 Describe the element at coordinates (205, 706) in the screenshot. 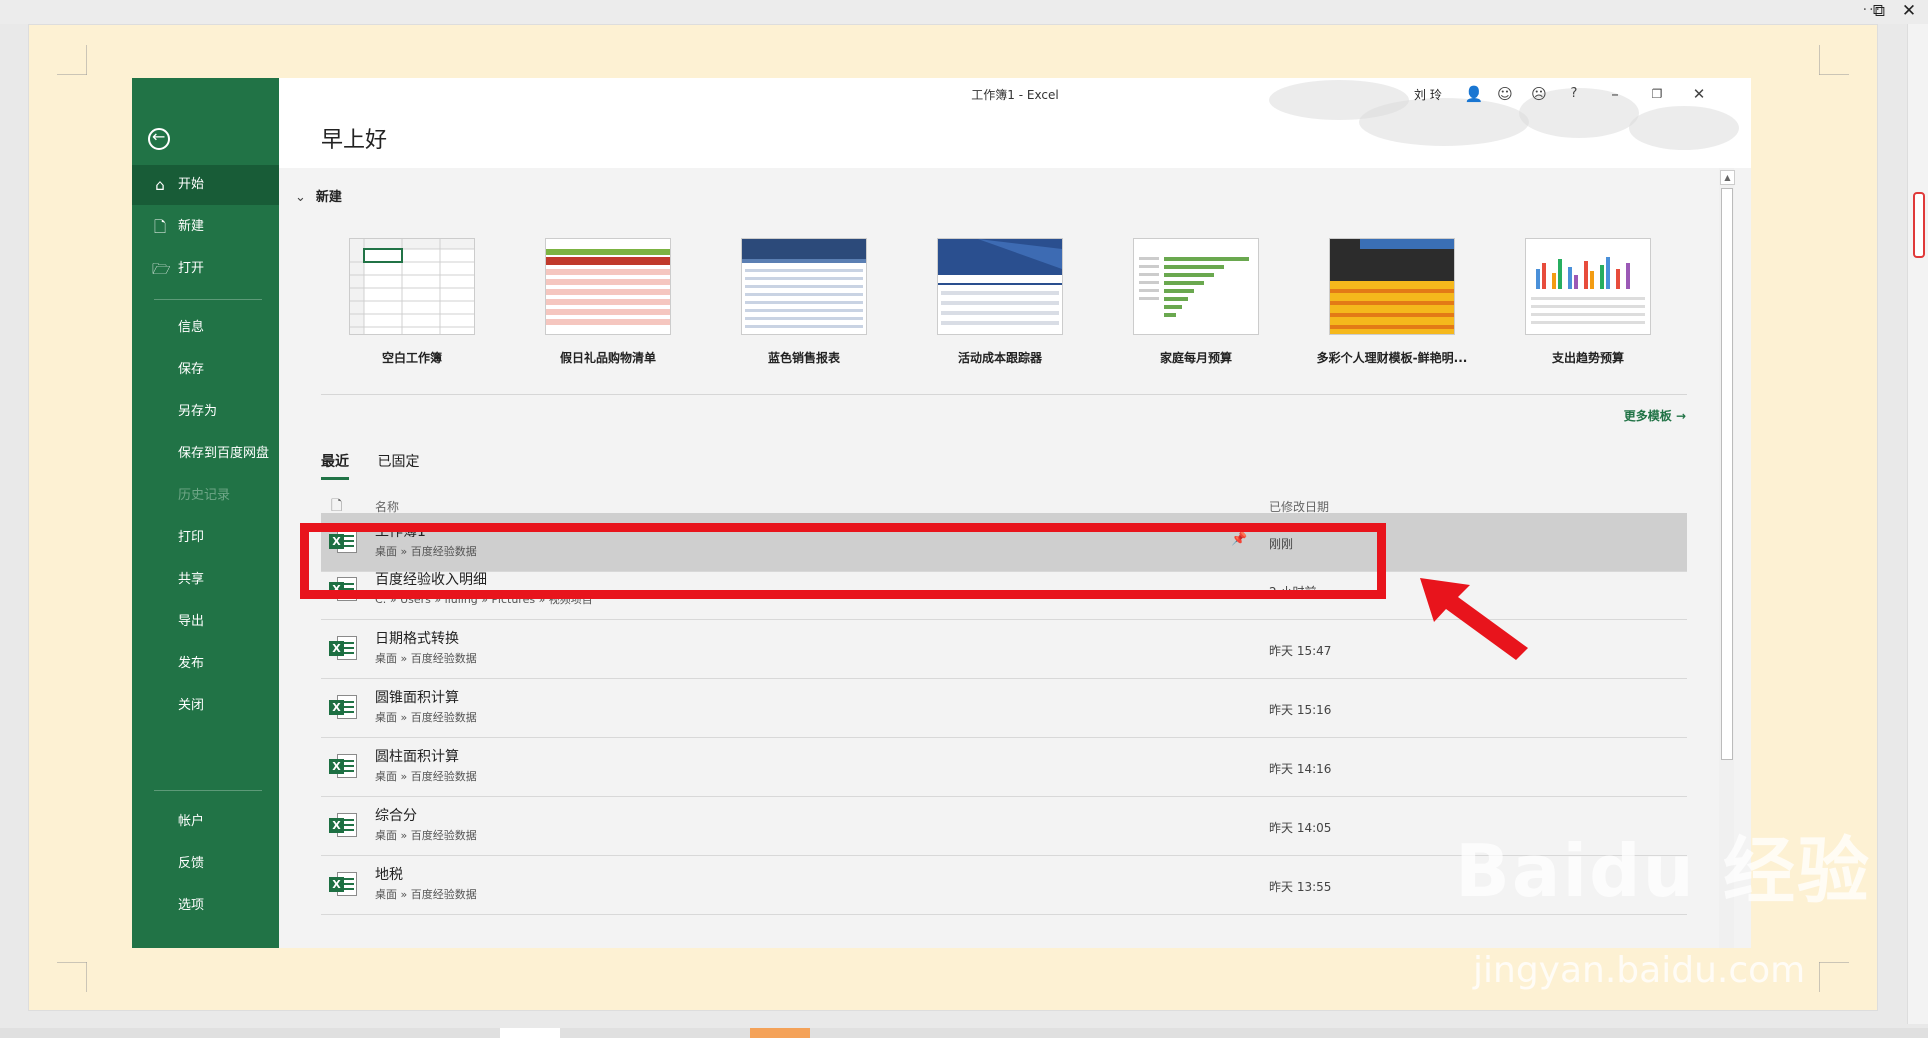

I see `nav-close: 关闭` at that location.